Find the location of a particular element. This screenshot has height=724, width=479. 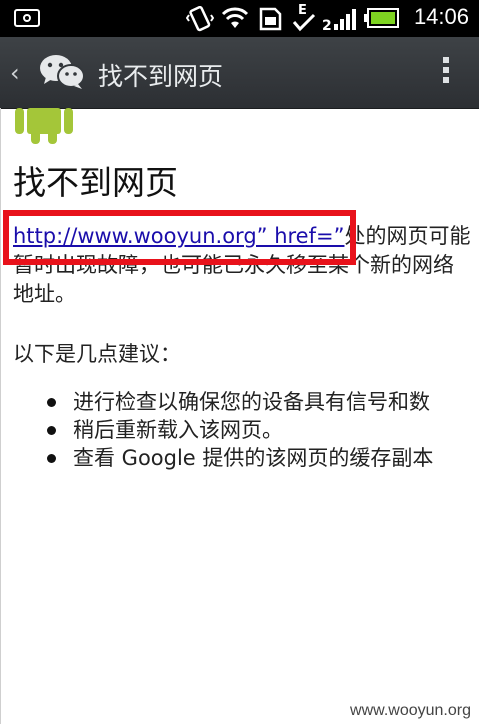

watermark: www.wooyun.org is located at coordinates (410, 710).